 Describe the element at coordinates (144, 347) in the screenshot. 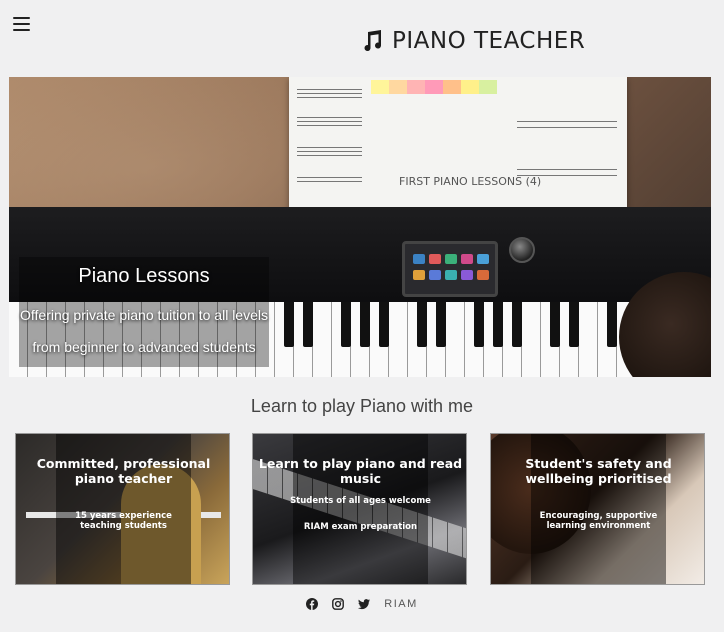

I see `hero-subtitle-line-2: from beginner to advanced students` at that location.